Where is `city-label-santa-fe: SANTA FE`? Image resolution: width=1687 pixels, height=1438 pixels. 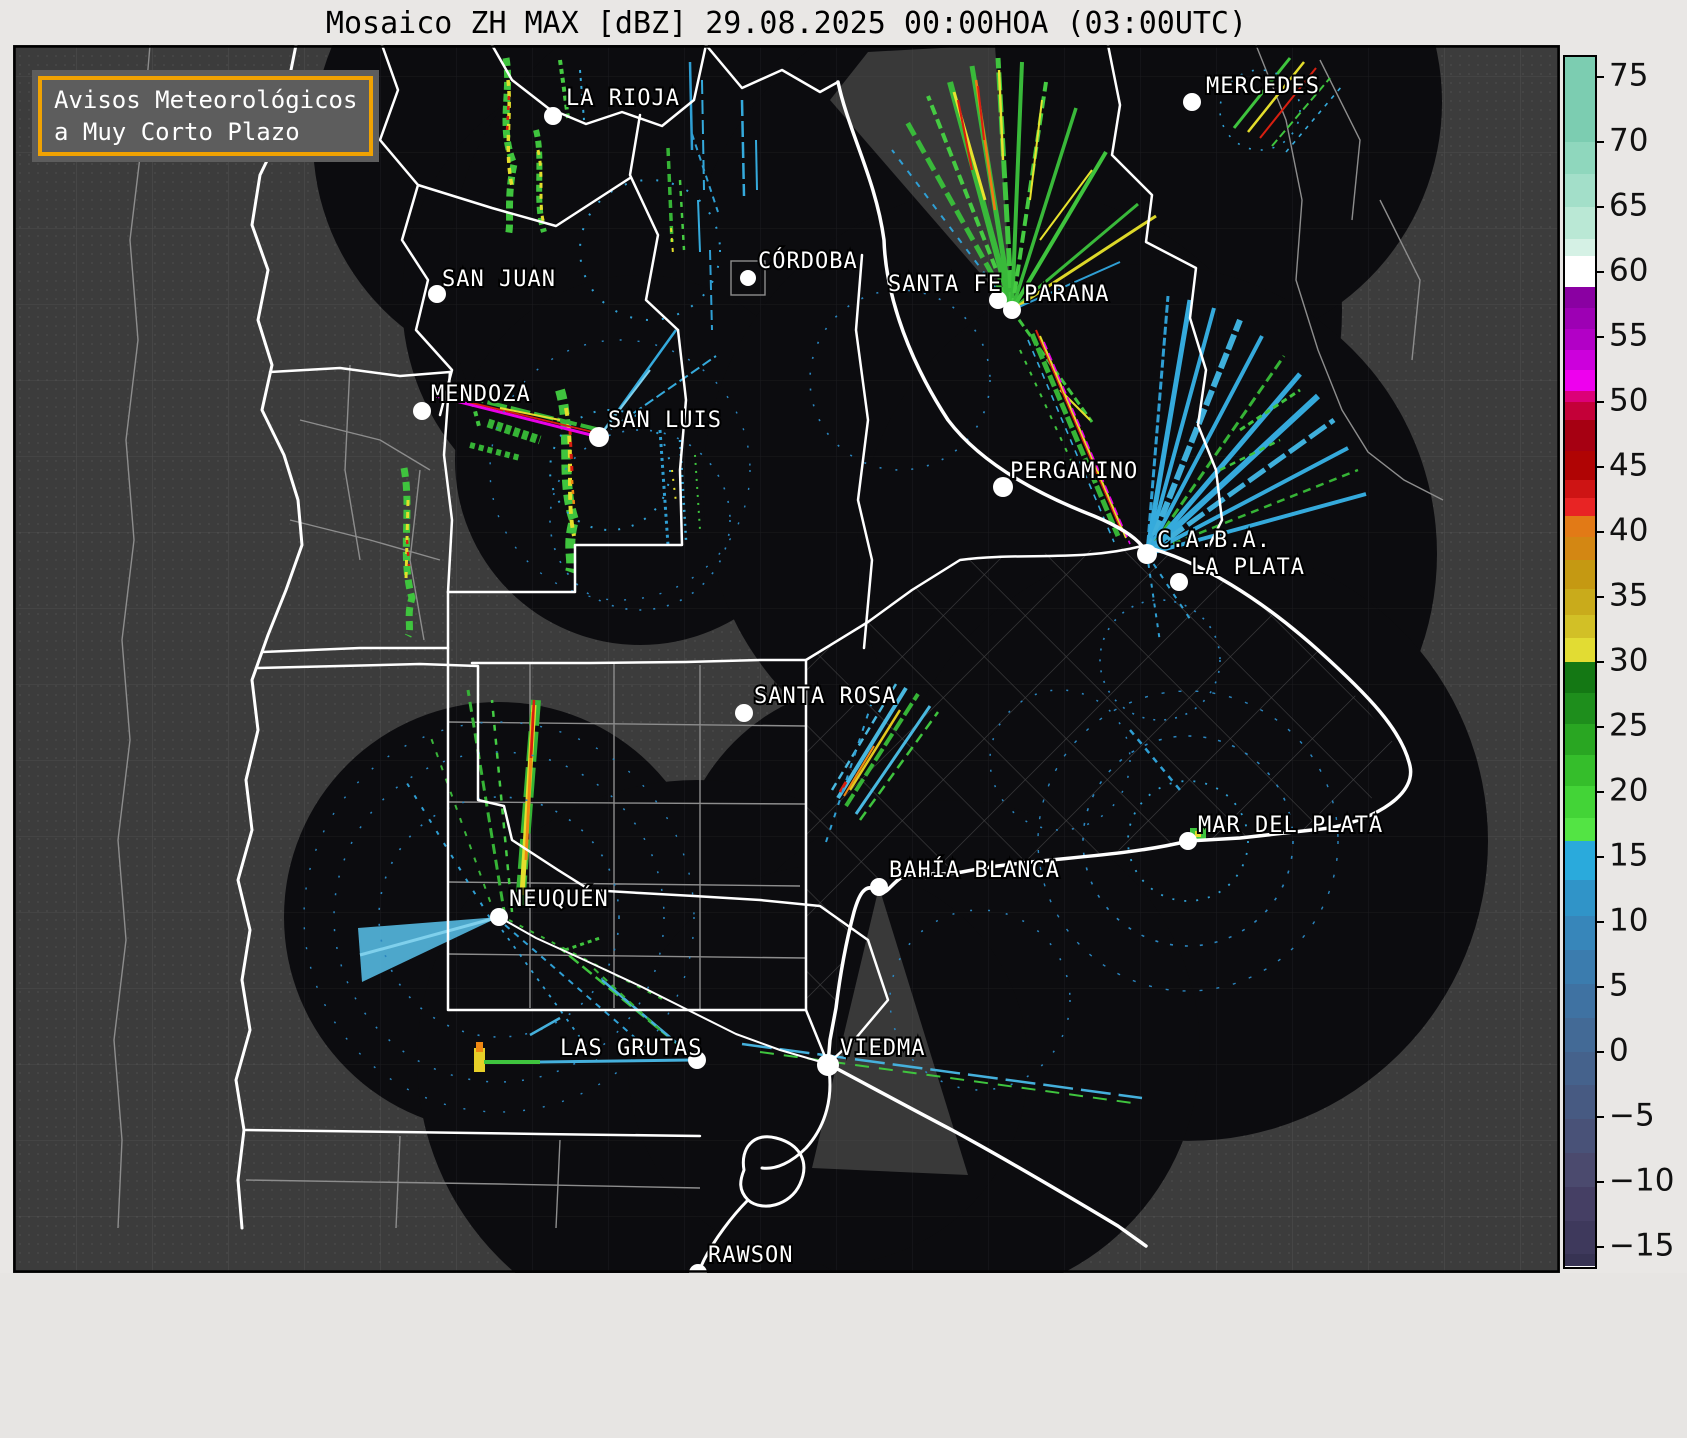 city-label-santa-fe: SANTA FE is located at coordinates (945, 284).